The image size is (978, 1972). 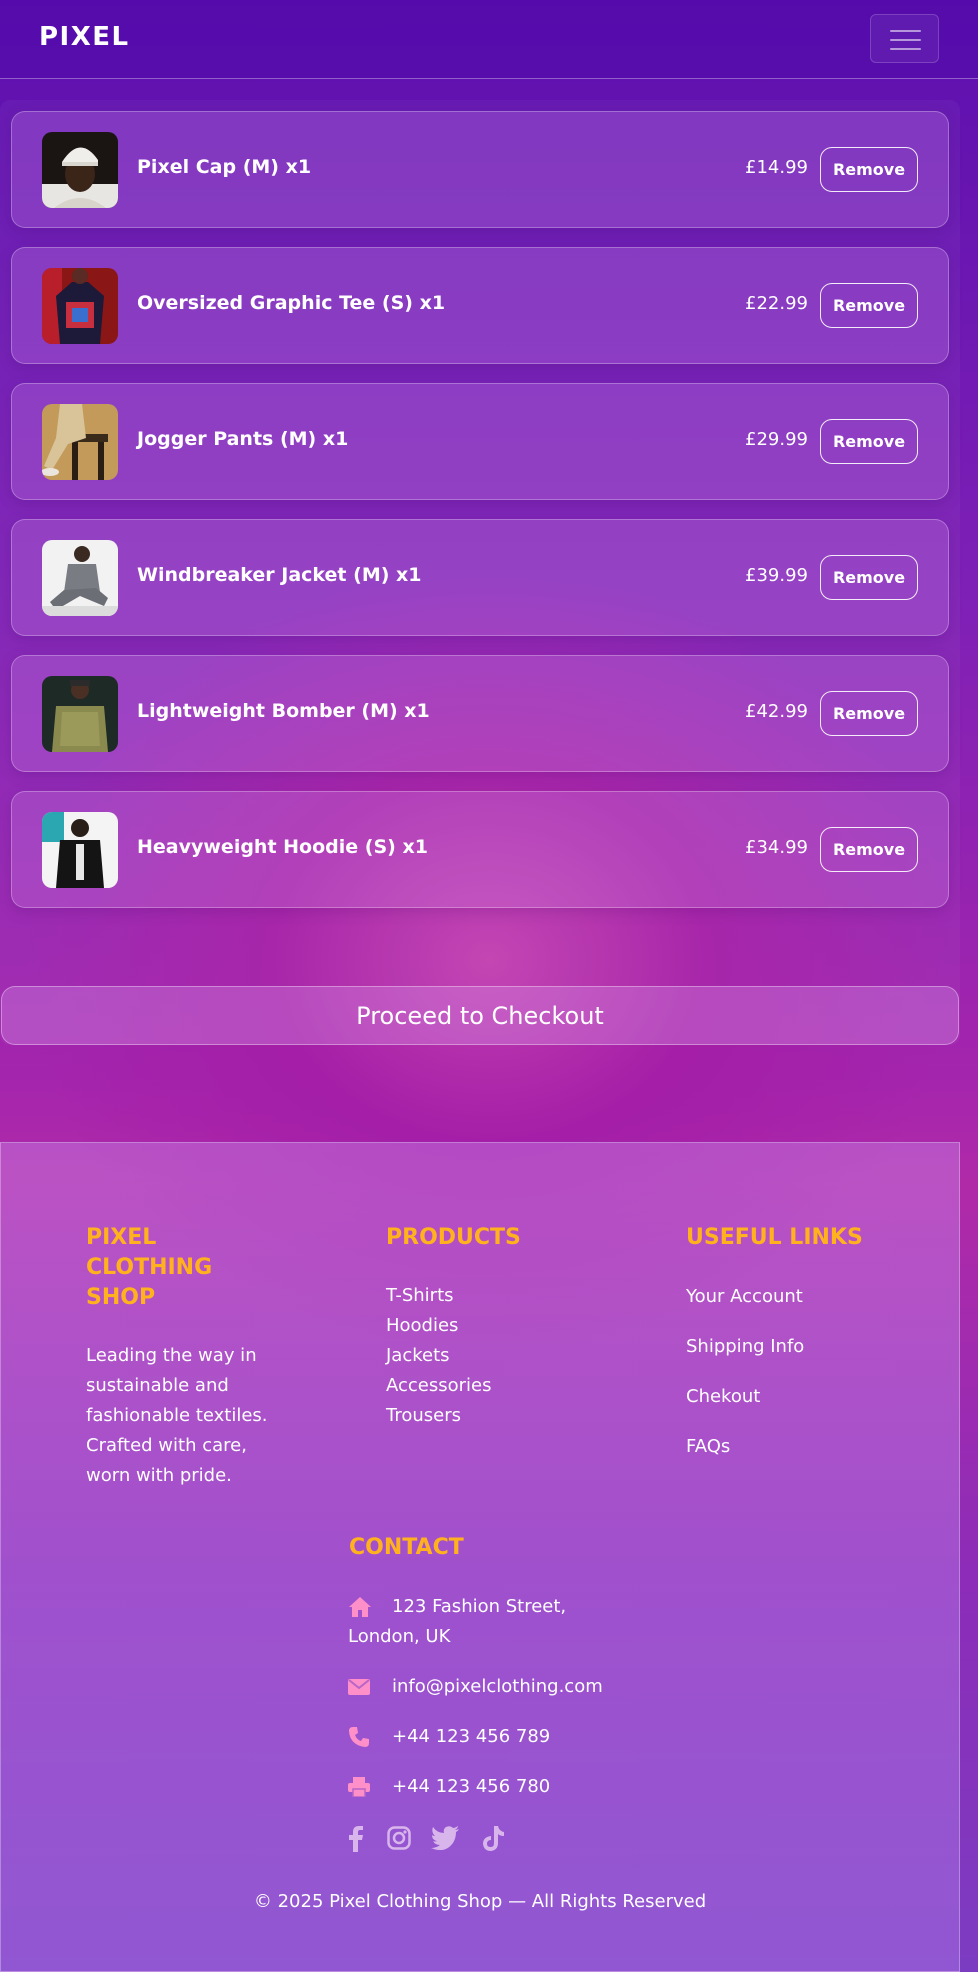 I want to click on phone-icon, so click(x=370, y=1737).